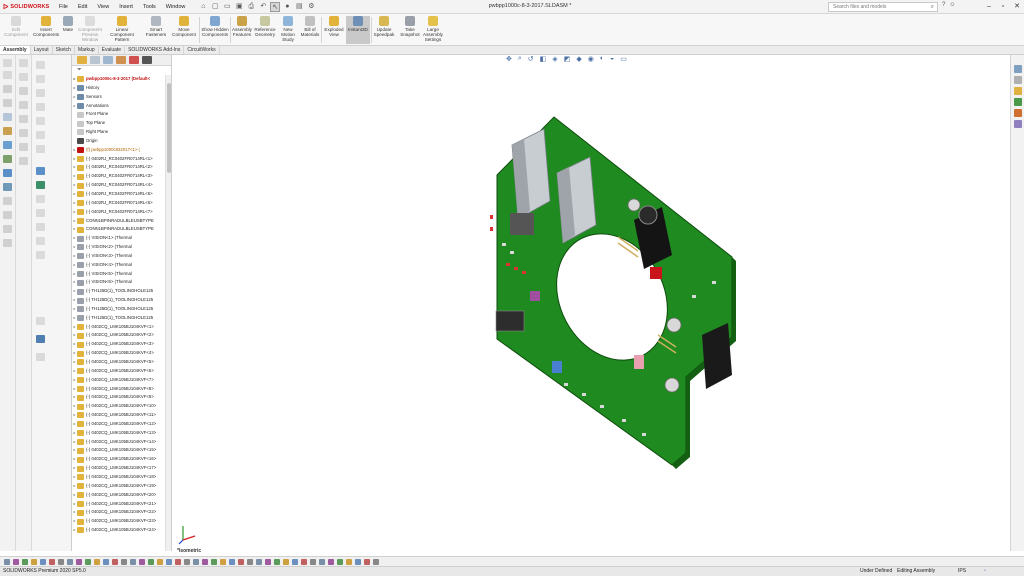 The height and width of the screenshot is (576, 1024). I want to click on tab-assembly: Assembly, so click(15, 50).